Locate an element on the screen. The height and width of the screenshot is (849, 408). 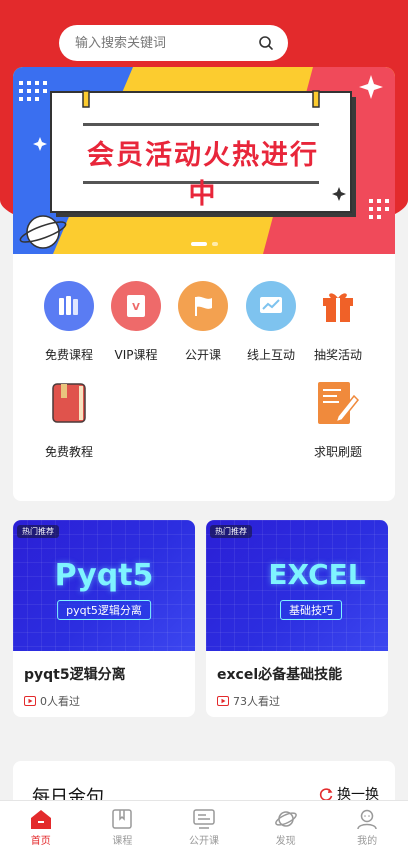
home-icon is located at coordinates (40, 819).